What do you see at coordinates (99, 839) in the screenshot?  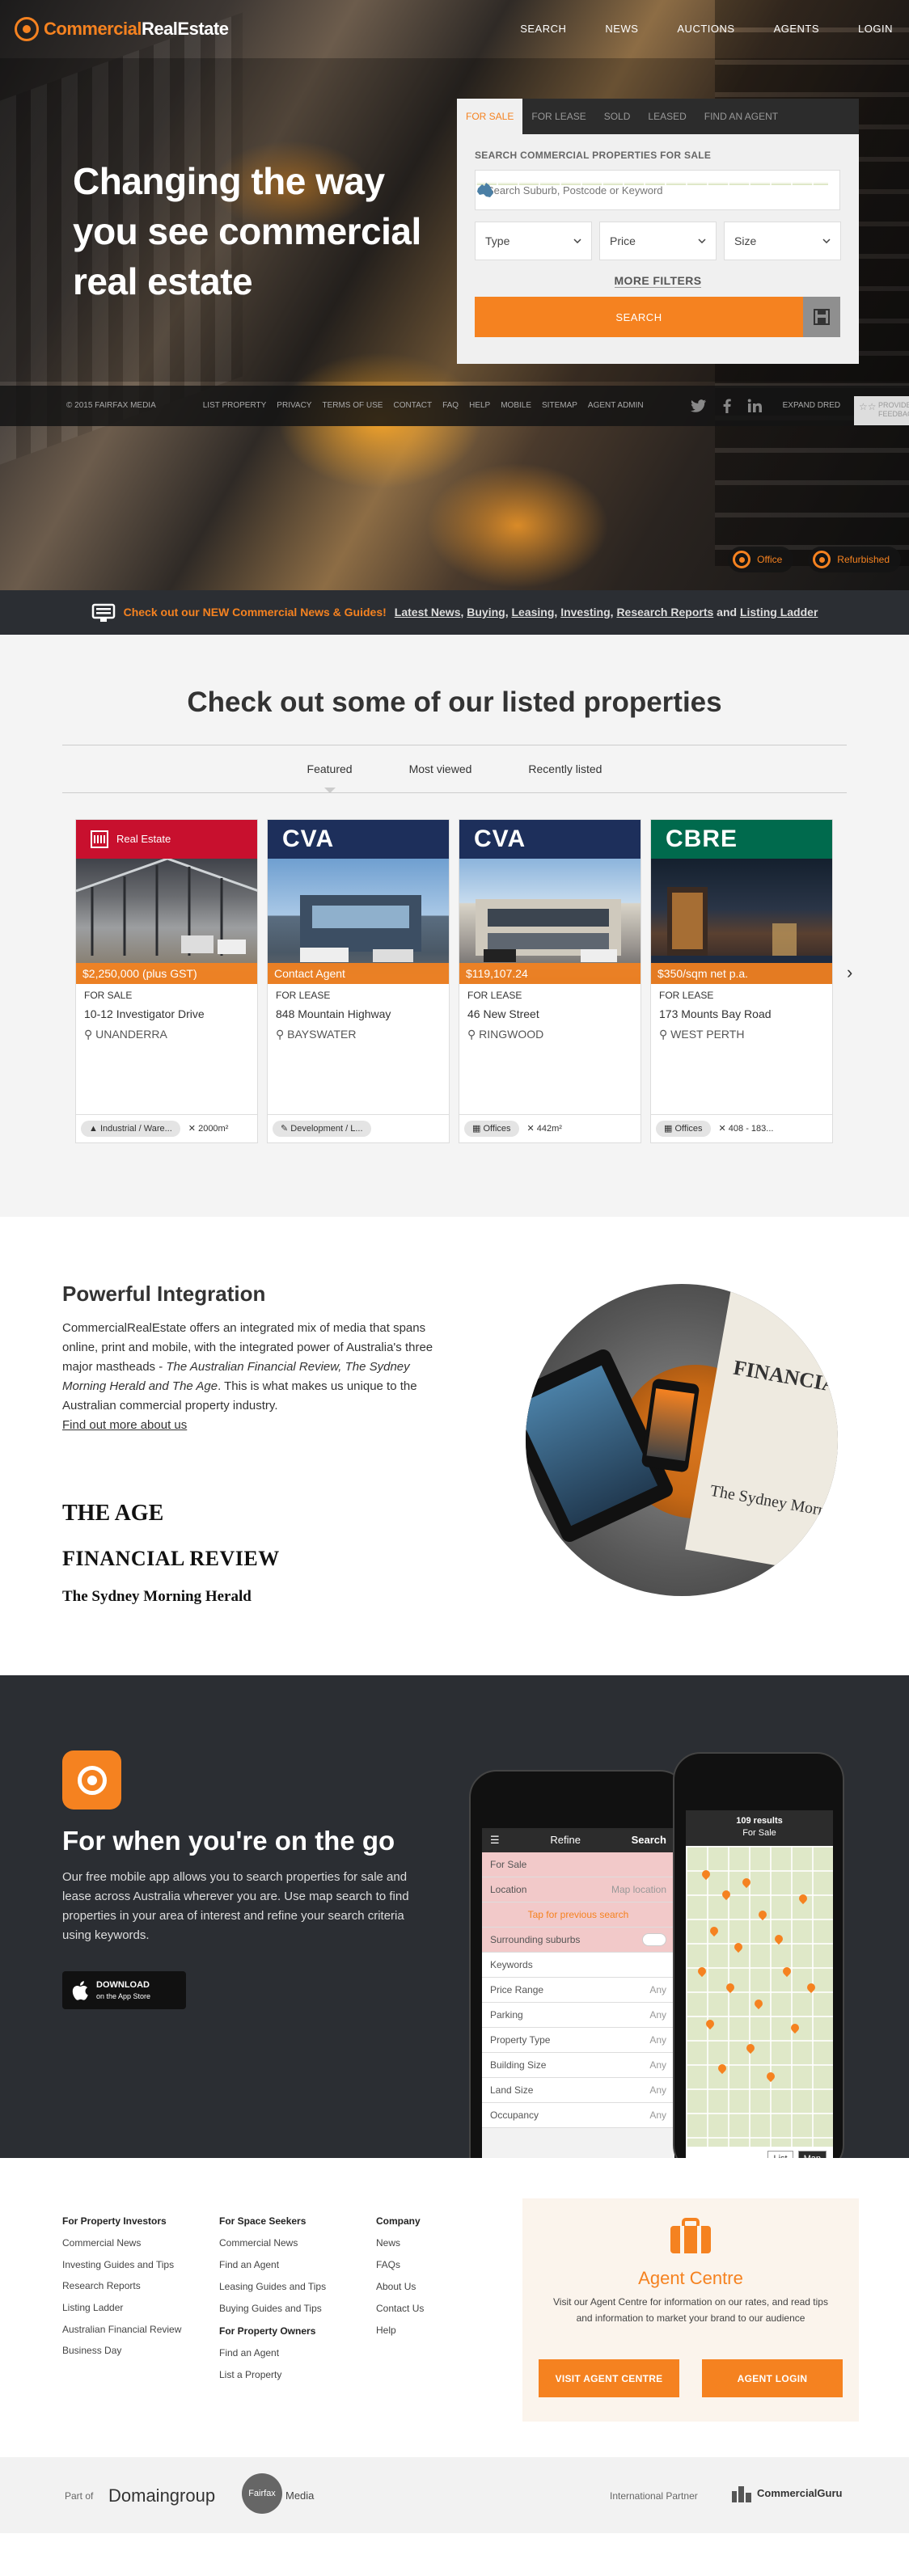 I see `agency-logo-icon` at bounding box center [99, 839].